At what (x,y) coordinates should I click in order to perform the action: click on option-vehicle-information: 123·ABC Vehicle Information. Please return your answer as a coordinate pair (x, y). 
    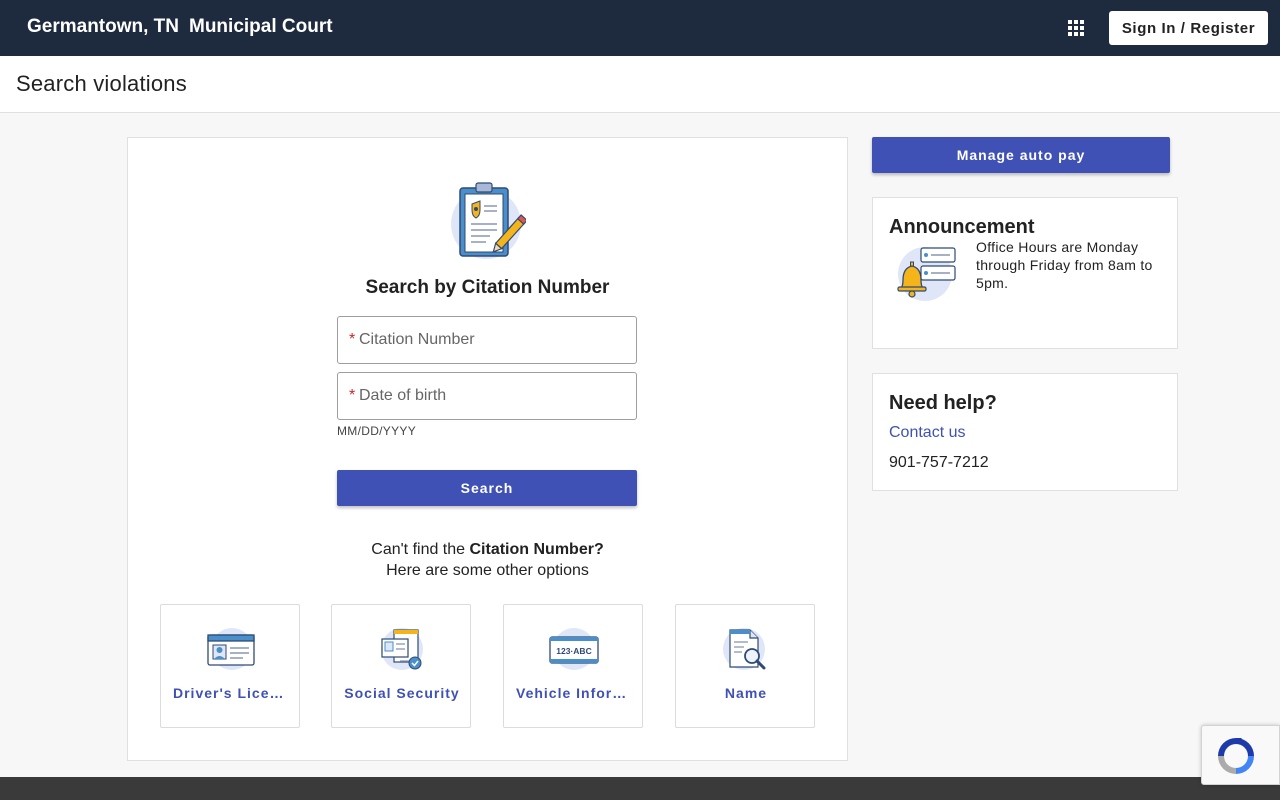
    Looking at the image, I should click on (573, 666).